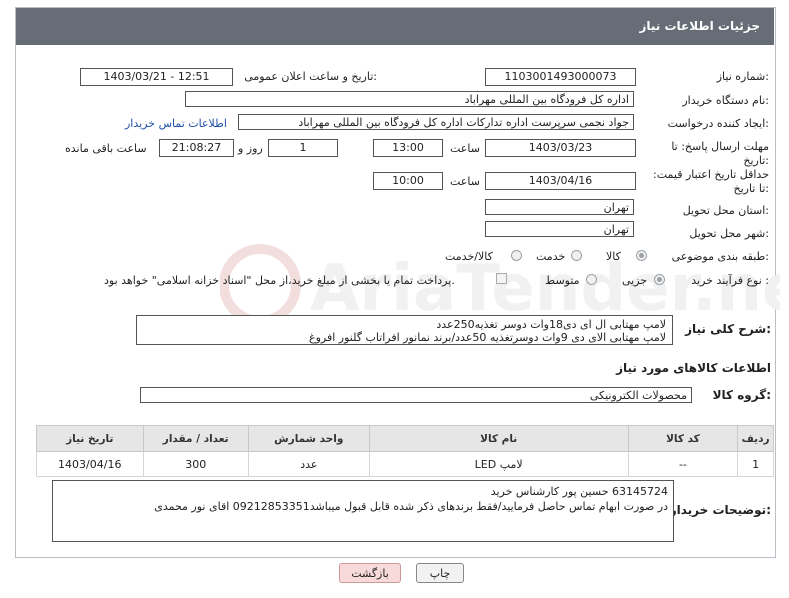 The width and height of the screenshot is (789, 598). What do you see at coordinates (408, 148) in the screenshot?
I see `deadline-time-field: 13:00` at bounding box center [408, 148].